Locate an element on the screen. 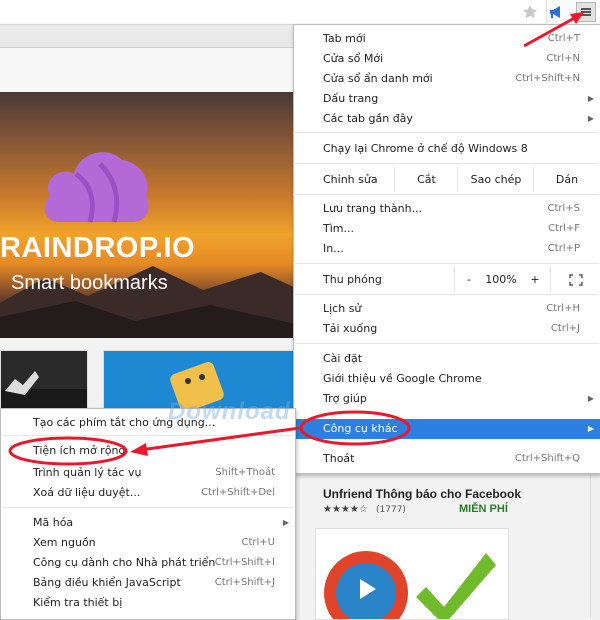 This screenshot has width=600, height=620. hamburger-menu-icon is located at coordinates (586, 12).